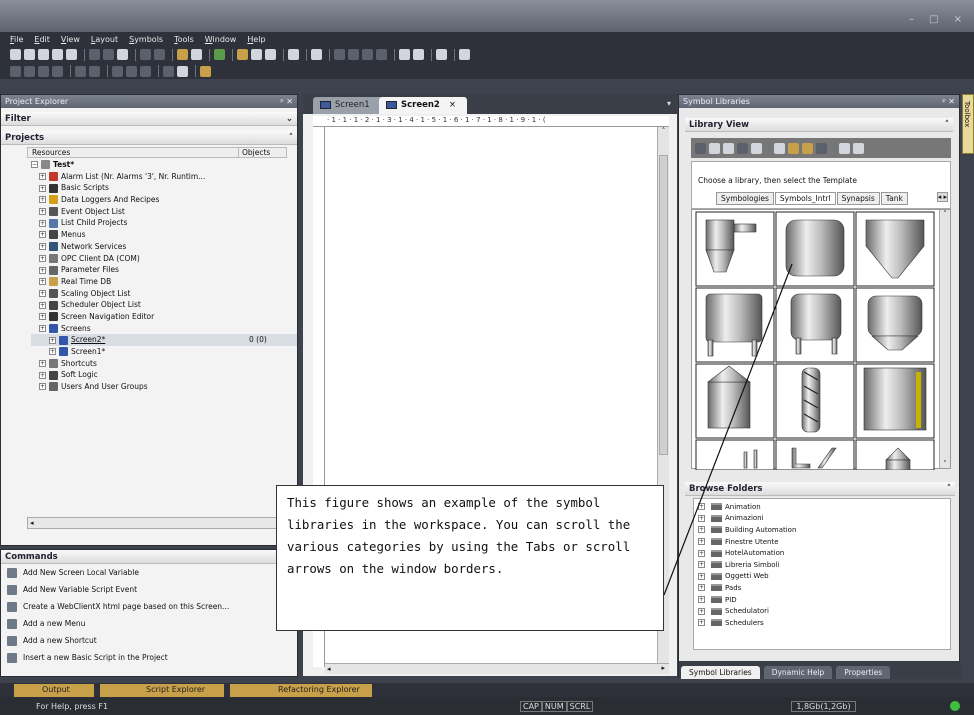 This screenshot has width=974, height=715. I want to click on panel-pin-close-icon: ᵖ ✕, so click(948, 101).